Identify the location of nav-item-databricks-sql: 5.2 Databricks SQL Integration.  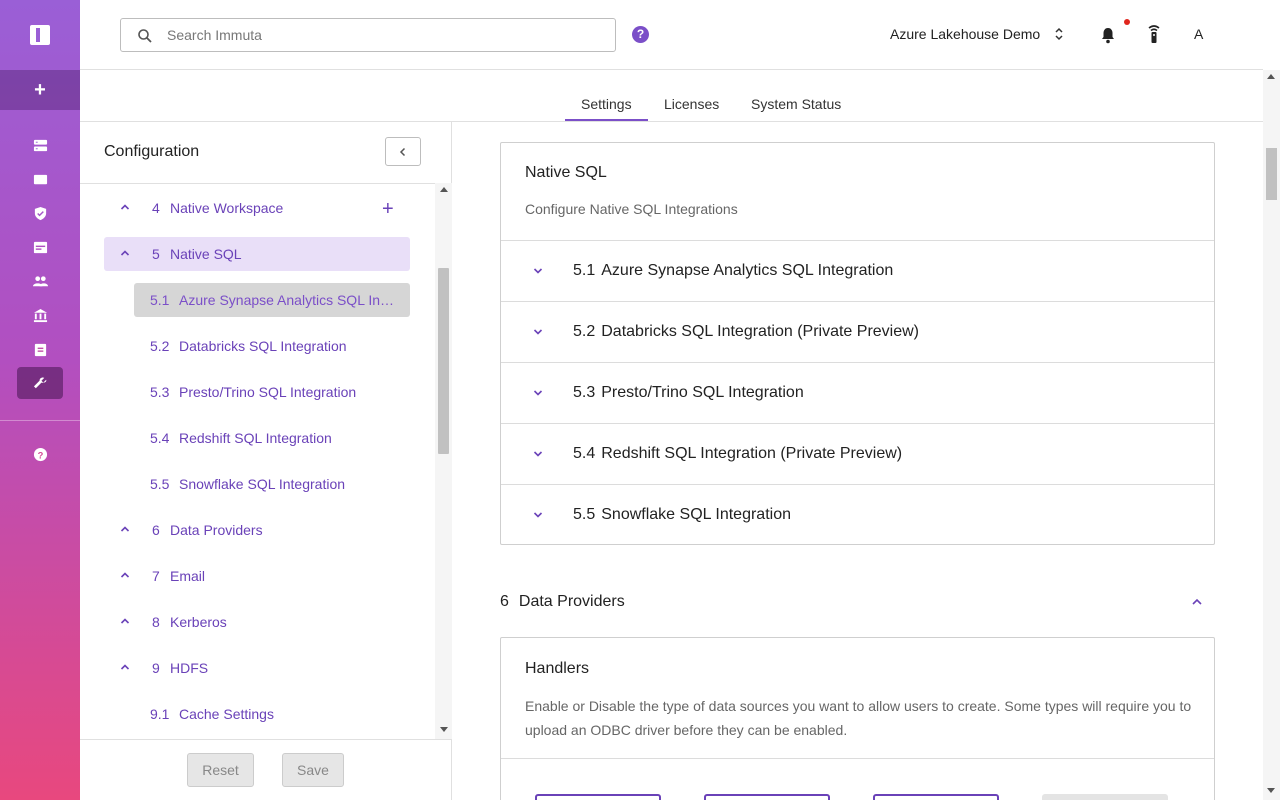
(272, 346).